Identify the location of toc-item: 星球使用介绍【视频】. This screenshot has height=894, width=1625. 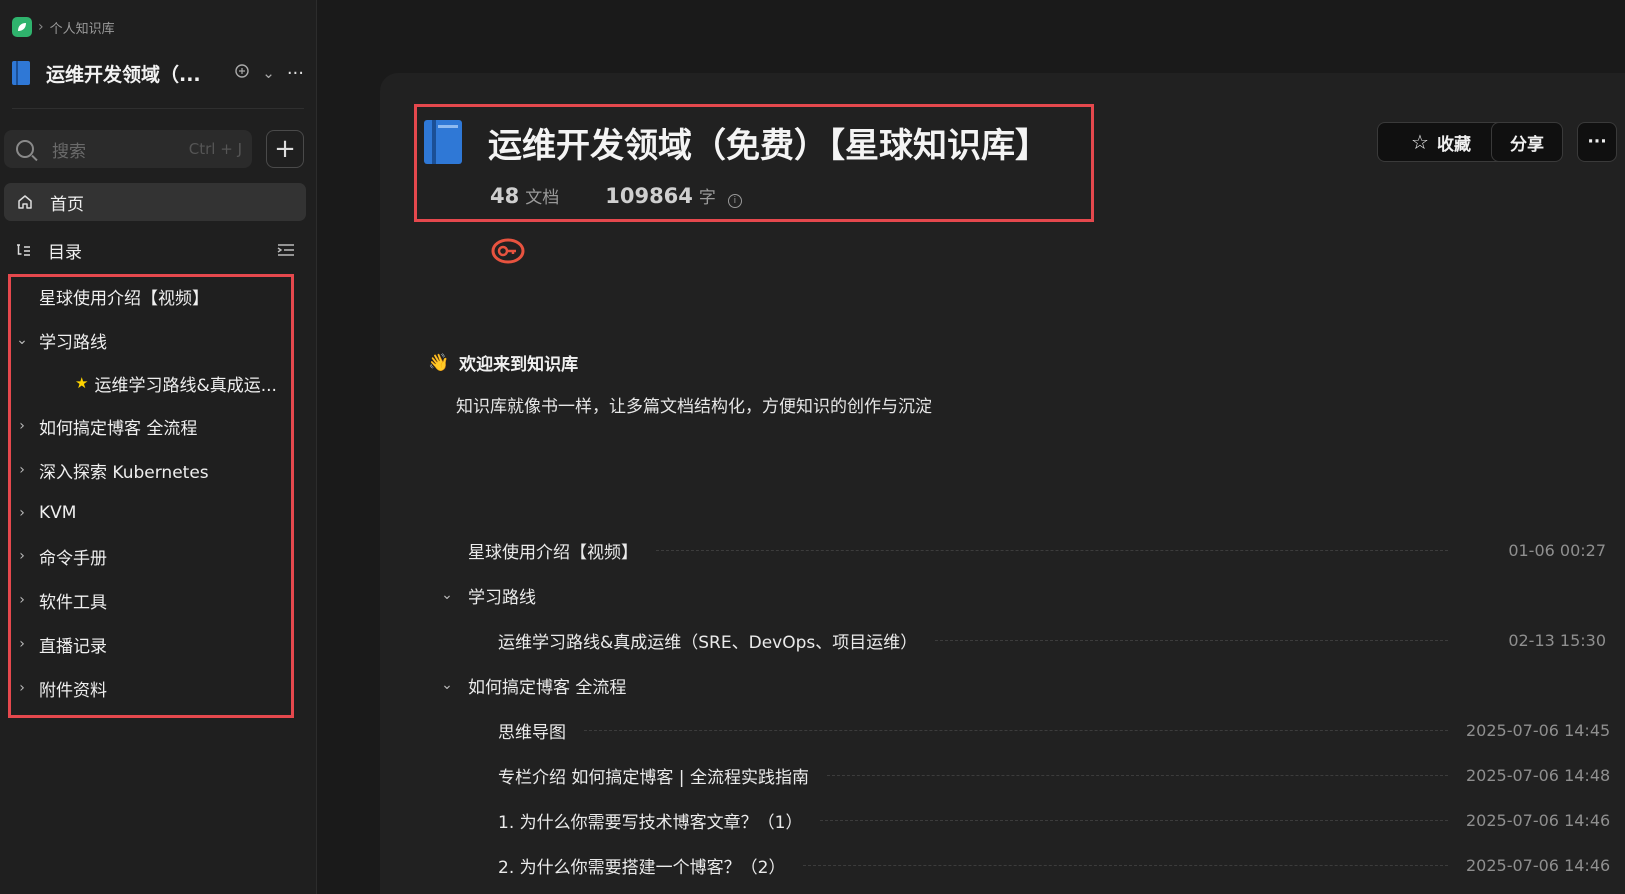
(110, 296).